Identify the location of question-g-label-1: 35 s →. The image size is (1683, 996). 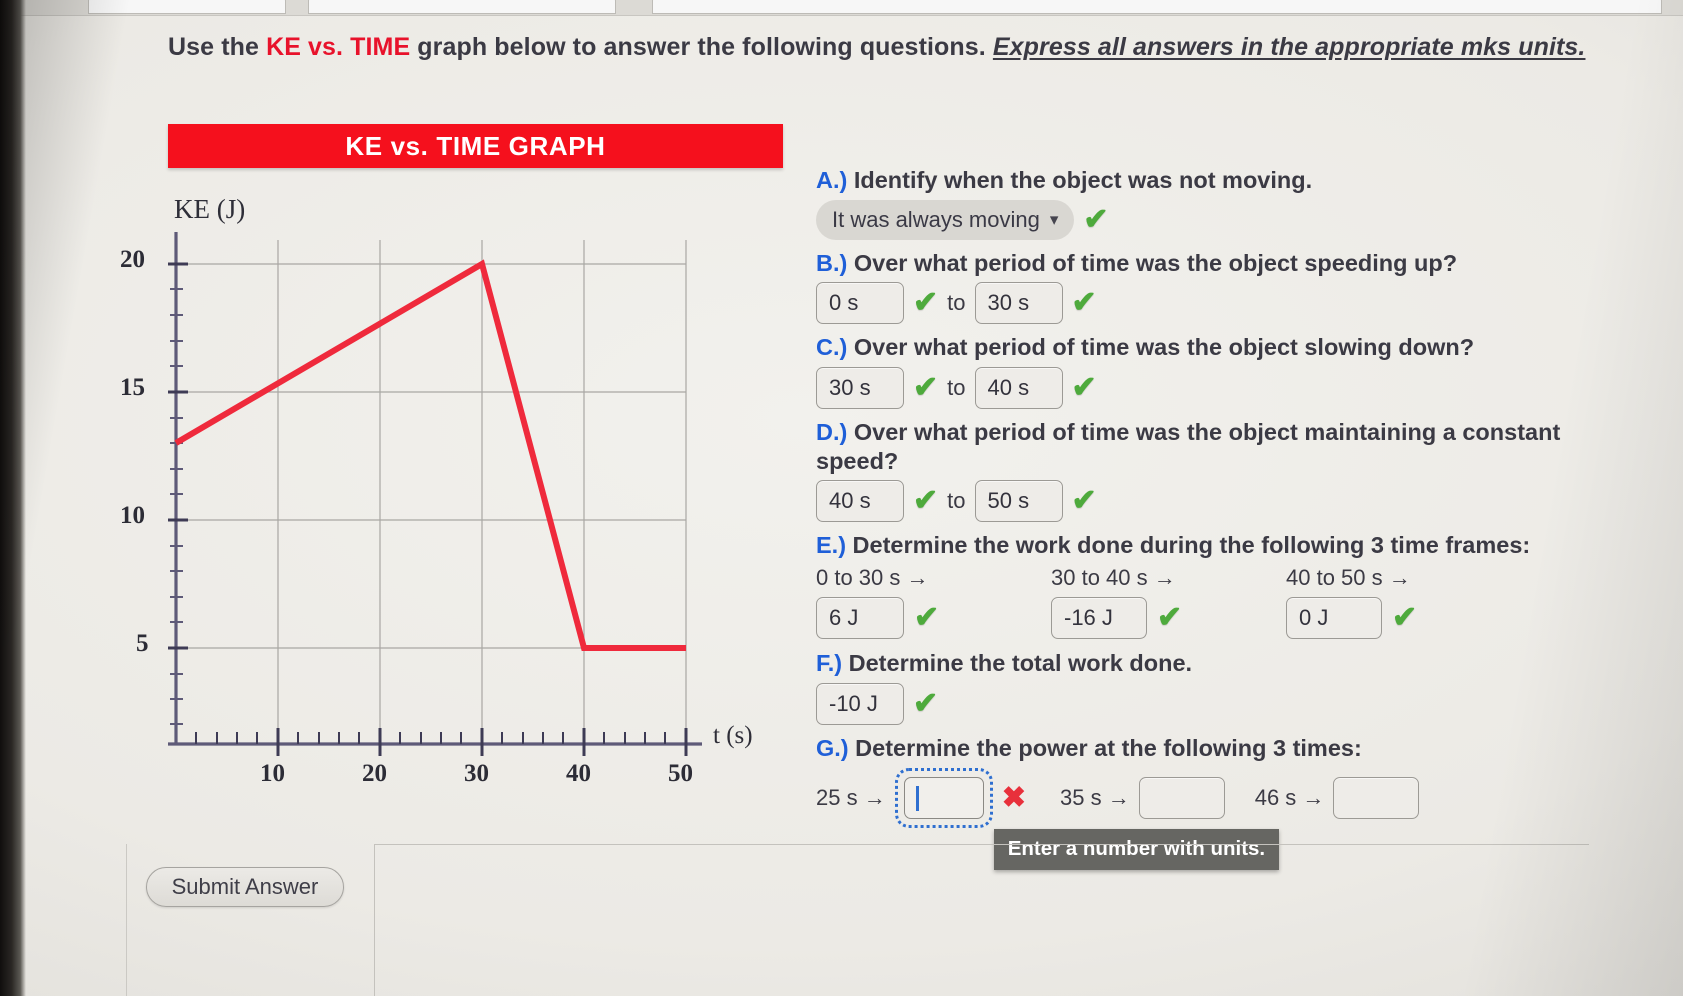
(1095, 798).